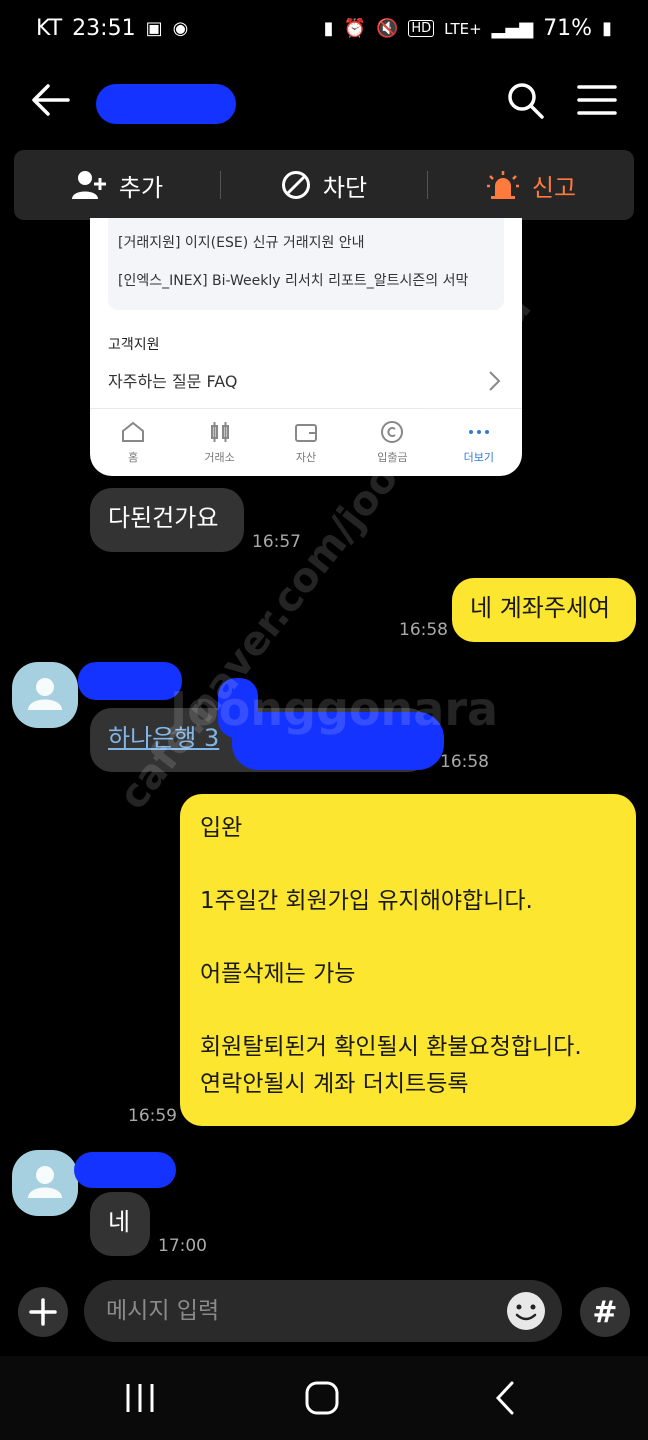  Describe the element at coordinates (167, 520) in the screenshot. I see `message-bubble-incoming: 다된건가요` at that location.